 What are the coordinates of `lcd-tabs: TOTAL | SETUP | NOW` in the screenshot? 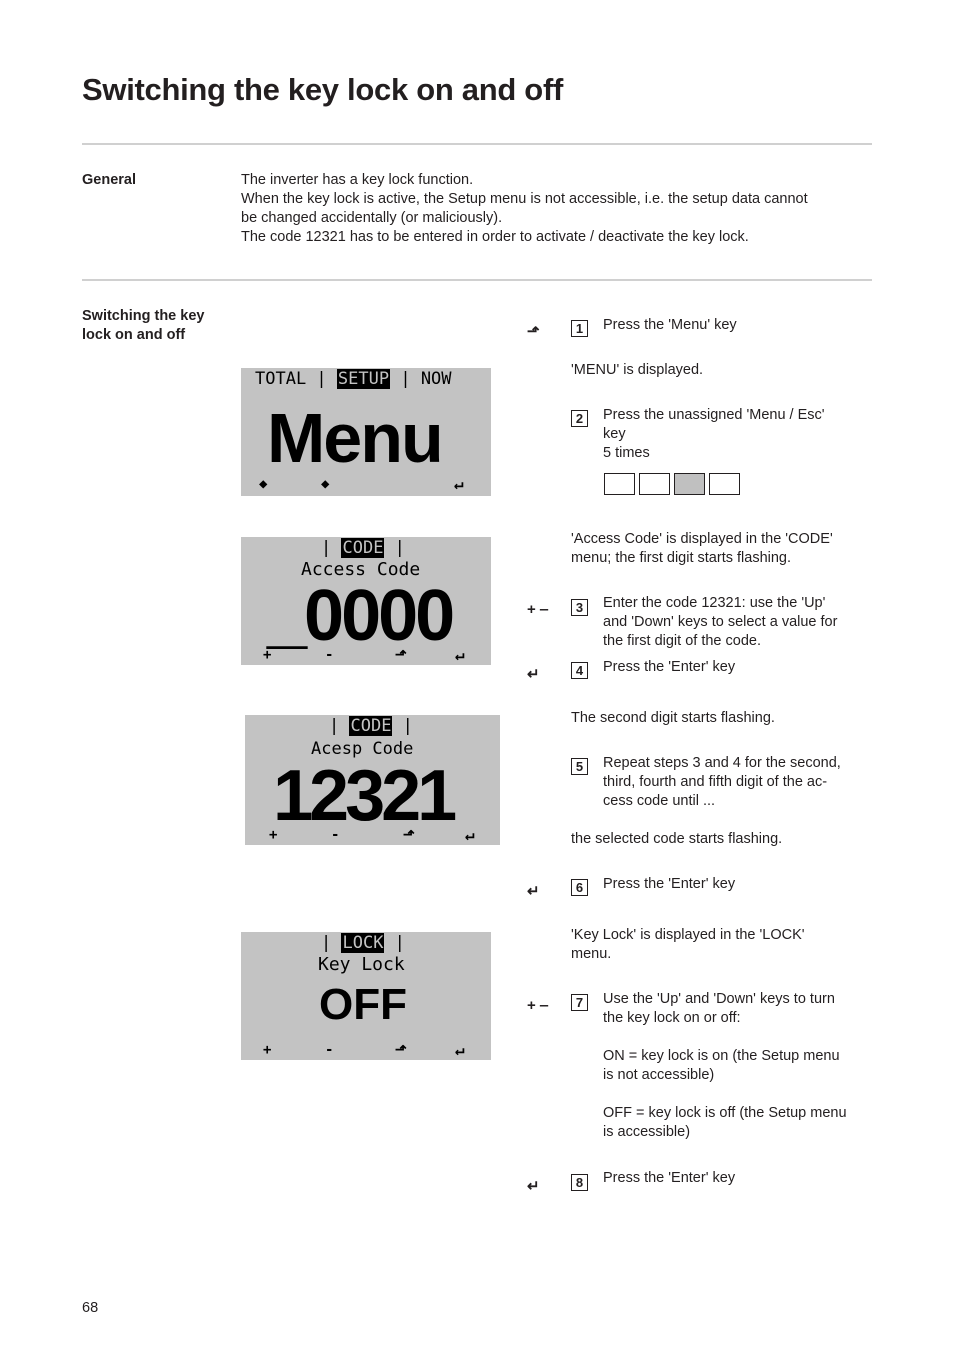 It's located at (353, 379).